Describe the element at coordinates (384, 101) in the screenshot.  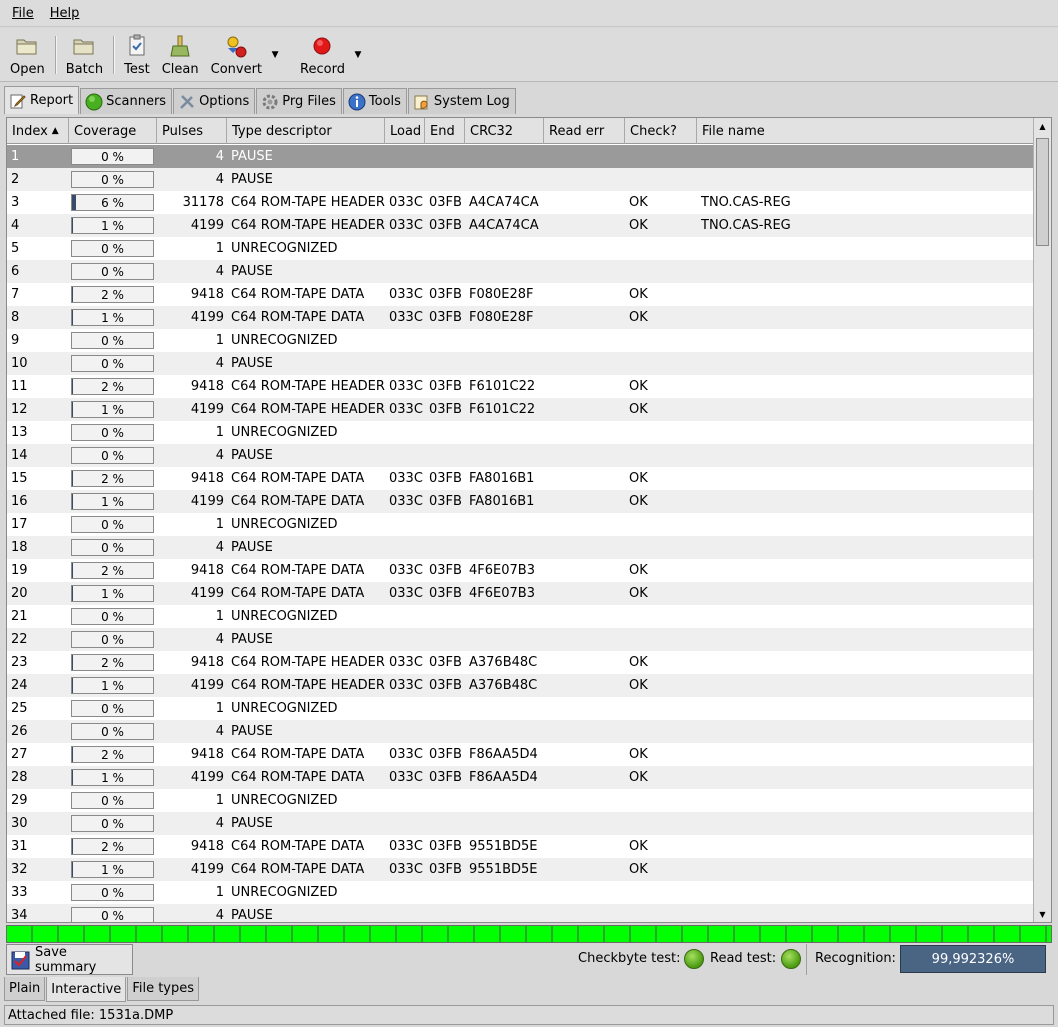
I see `tab-tools-label: Tools` at that location.